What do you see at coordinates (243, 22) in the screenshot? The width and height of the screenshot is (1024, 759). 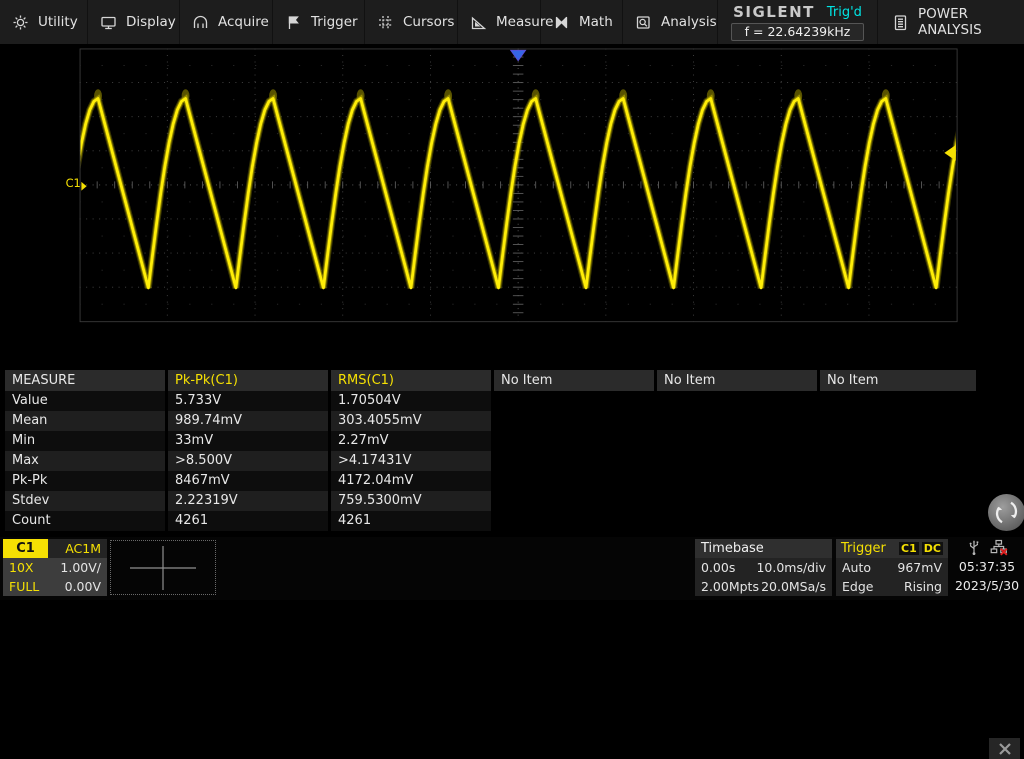 I see `menu-acquire-label: Acquire` at bounding box center [243, 22].